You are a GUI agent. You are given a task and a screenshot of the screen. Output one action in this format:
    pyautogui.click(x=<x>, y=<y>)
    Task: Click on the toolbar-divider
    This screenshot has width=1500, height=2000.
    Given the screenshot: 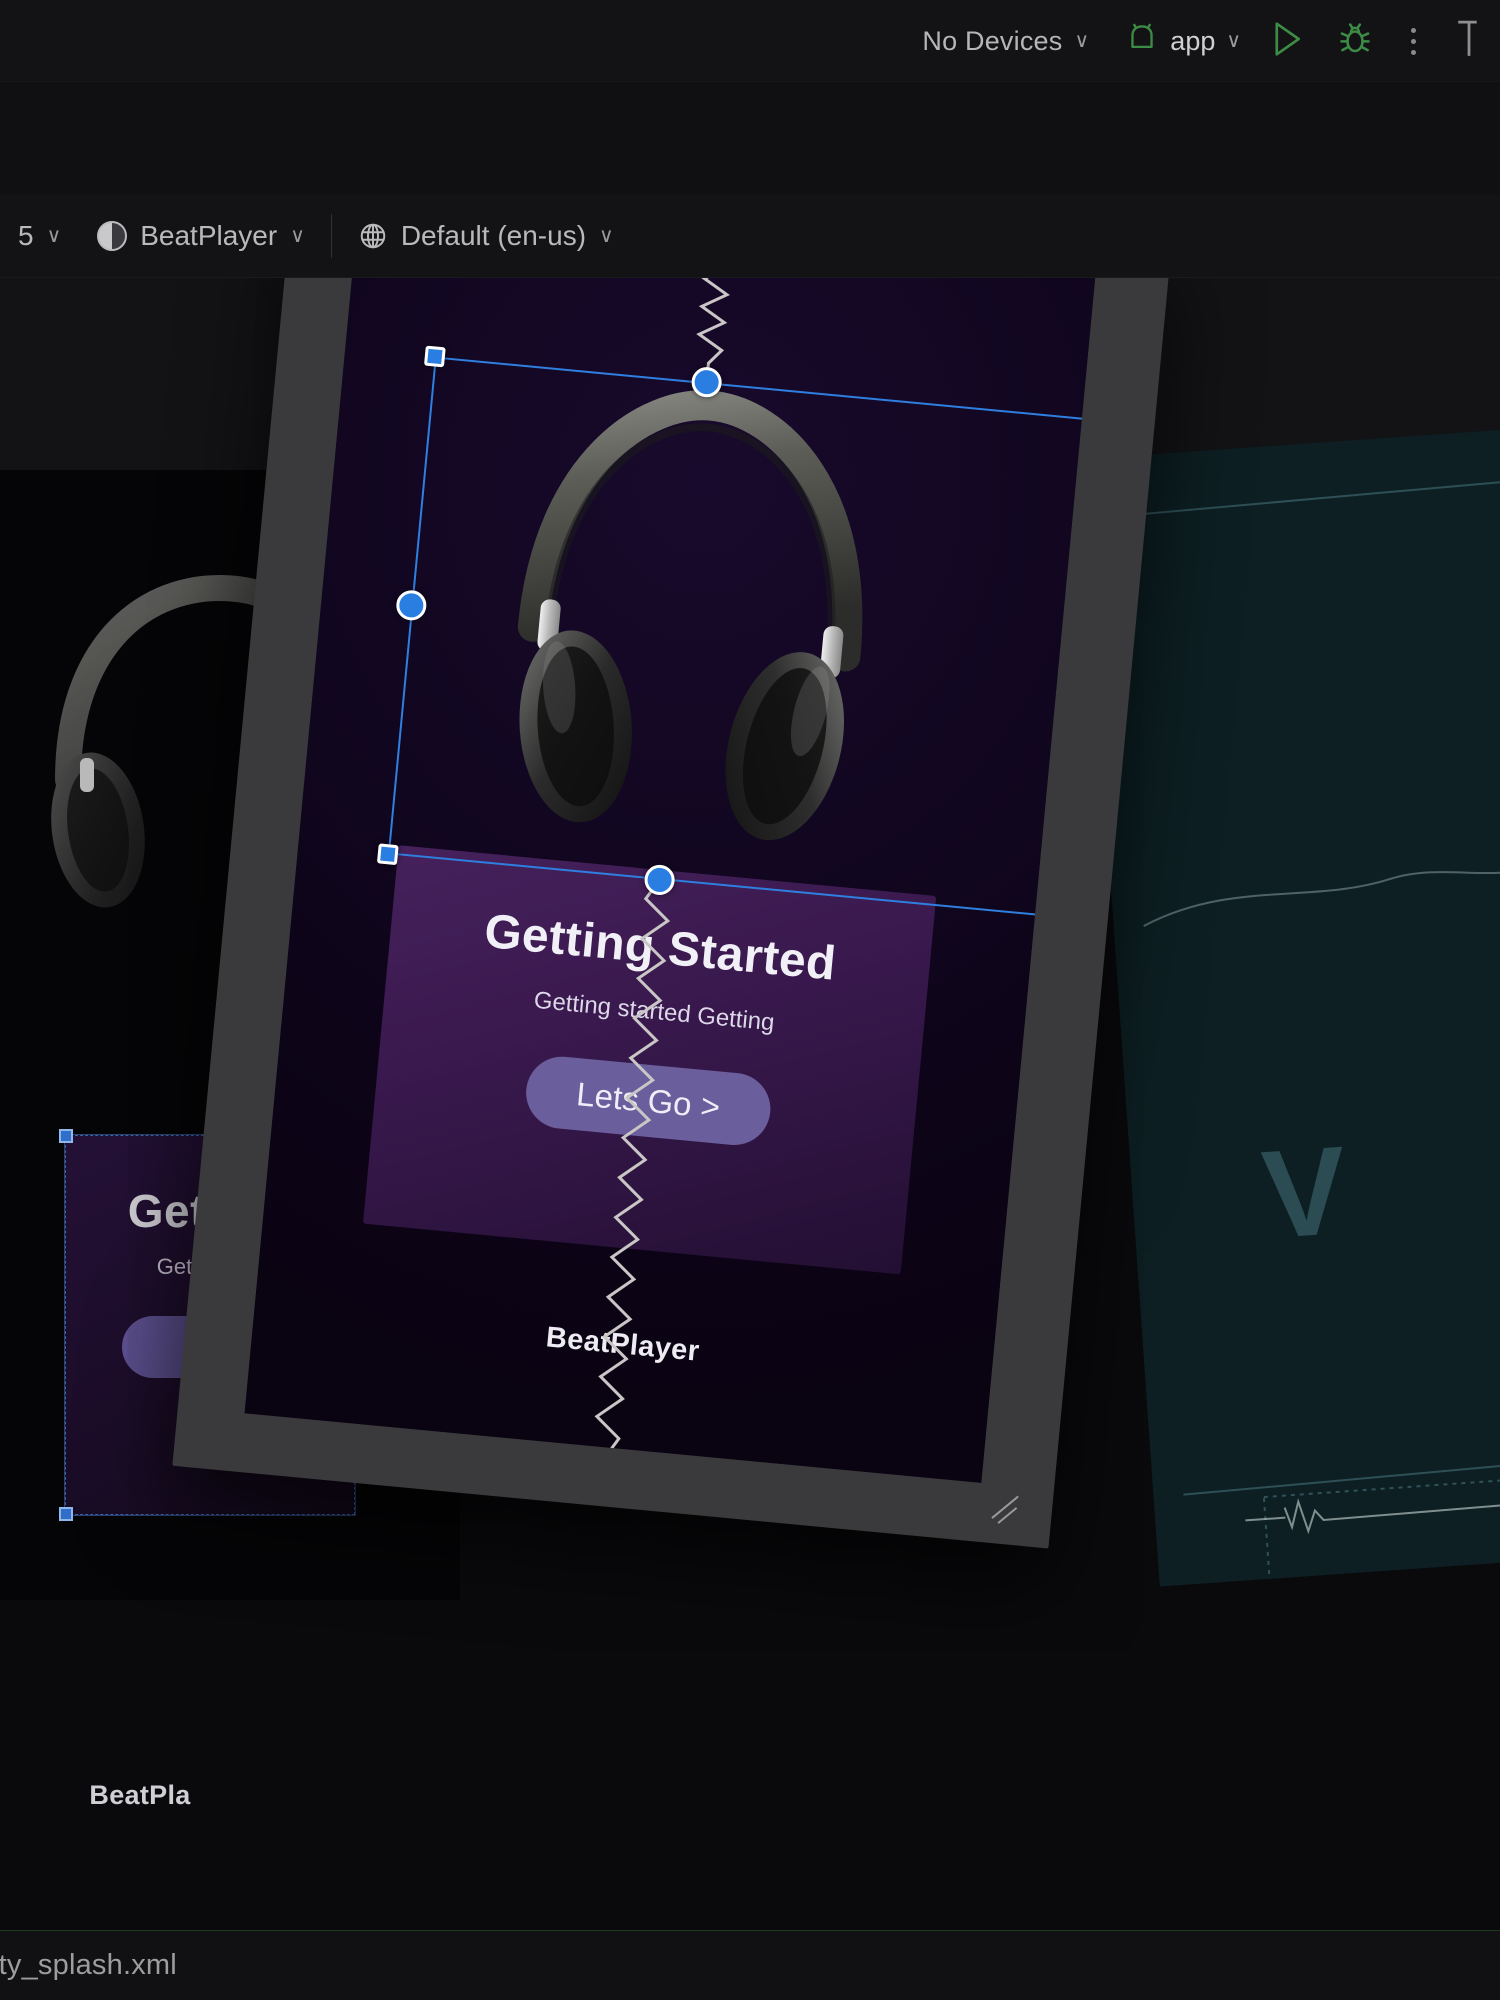 What is the action you would take?
    pyautogui.click(x=331, y=235)
    